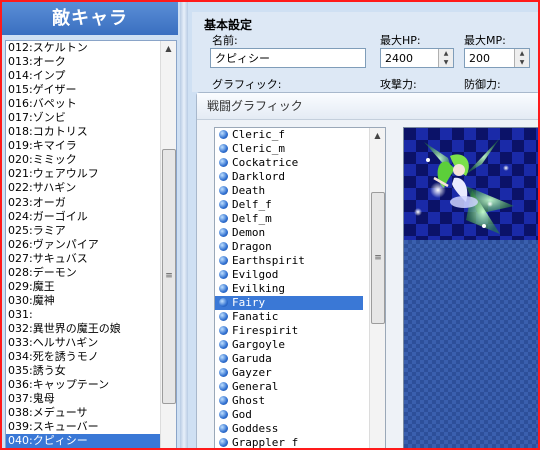 The width and height of the screenshot is (540, 450). What do you see at coordinates (289, 387) in the screenshot?
I see `graphic-list-item: General` at bounding box center [289, 387].